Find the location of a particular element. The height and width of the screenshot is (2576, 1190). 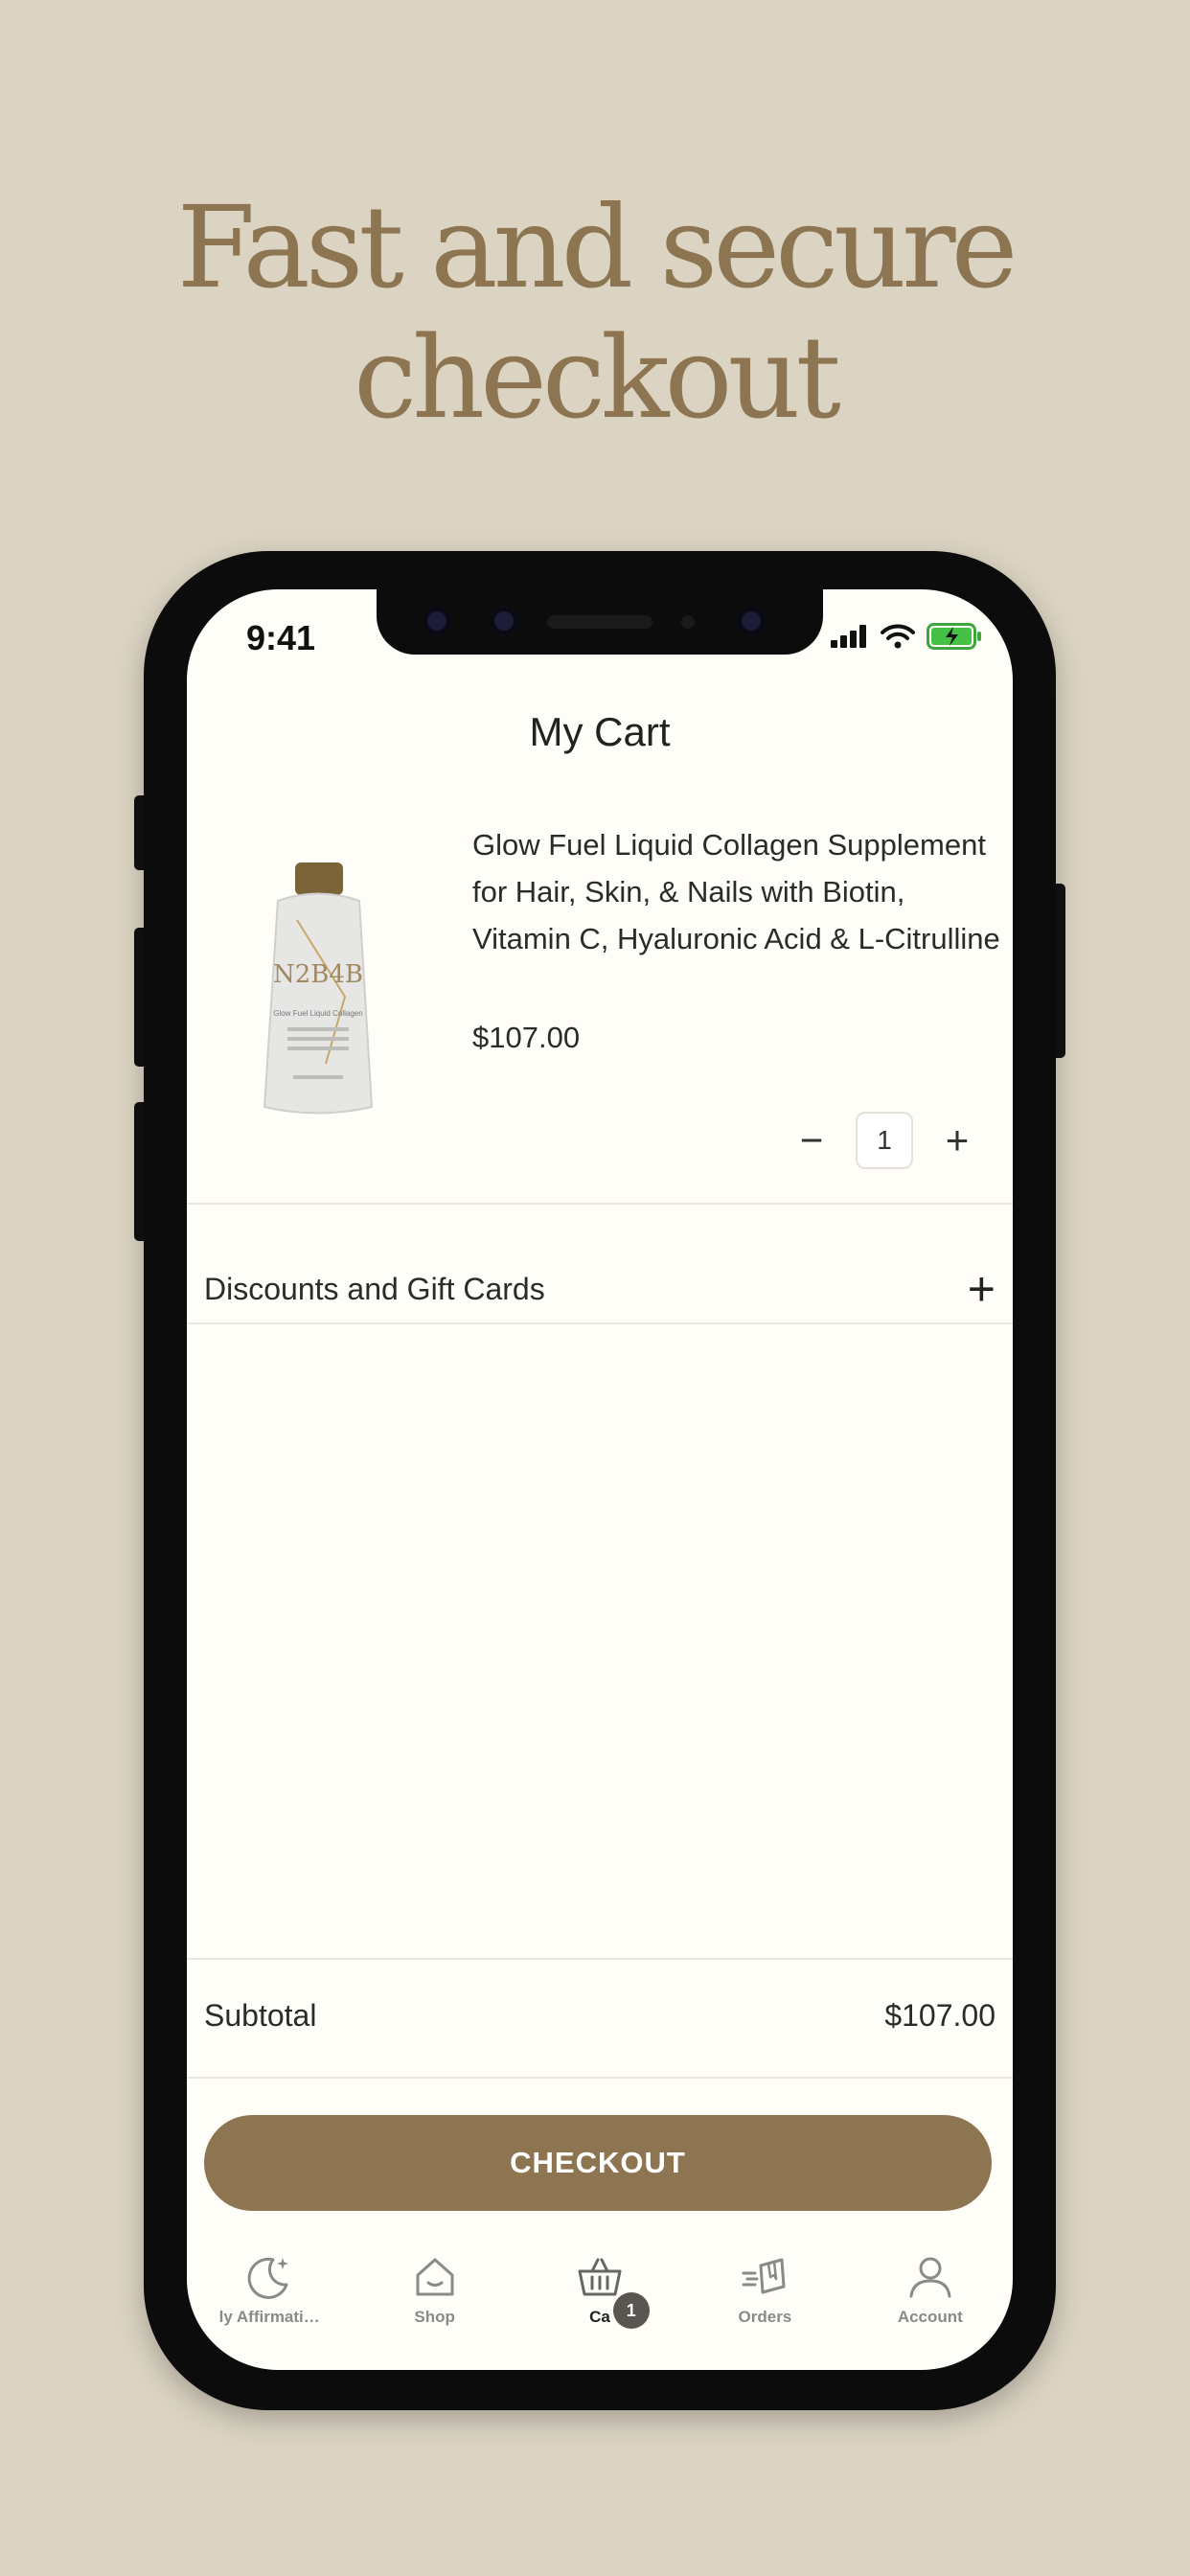

signal-icon is located at coordinates (849, 636).